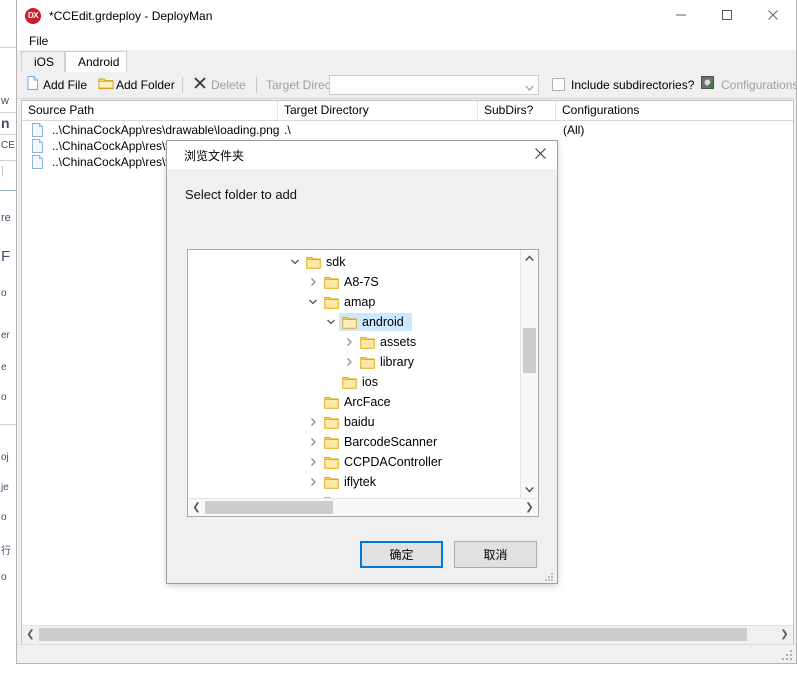 This screenshot has height=683, width=797. Describe the element at coordinates (287, 130) in the screenshot. I see `cell-target-directory: .\` at that location.